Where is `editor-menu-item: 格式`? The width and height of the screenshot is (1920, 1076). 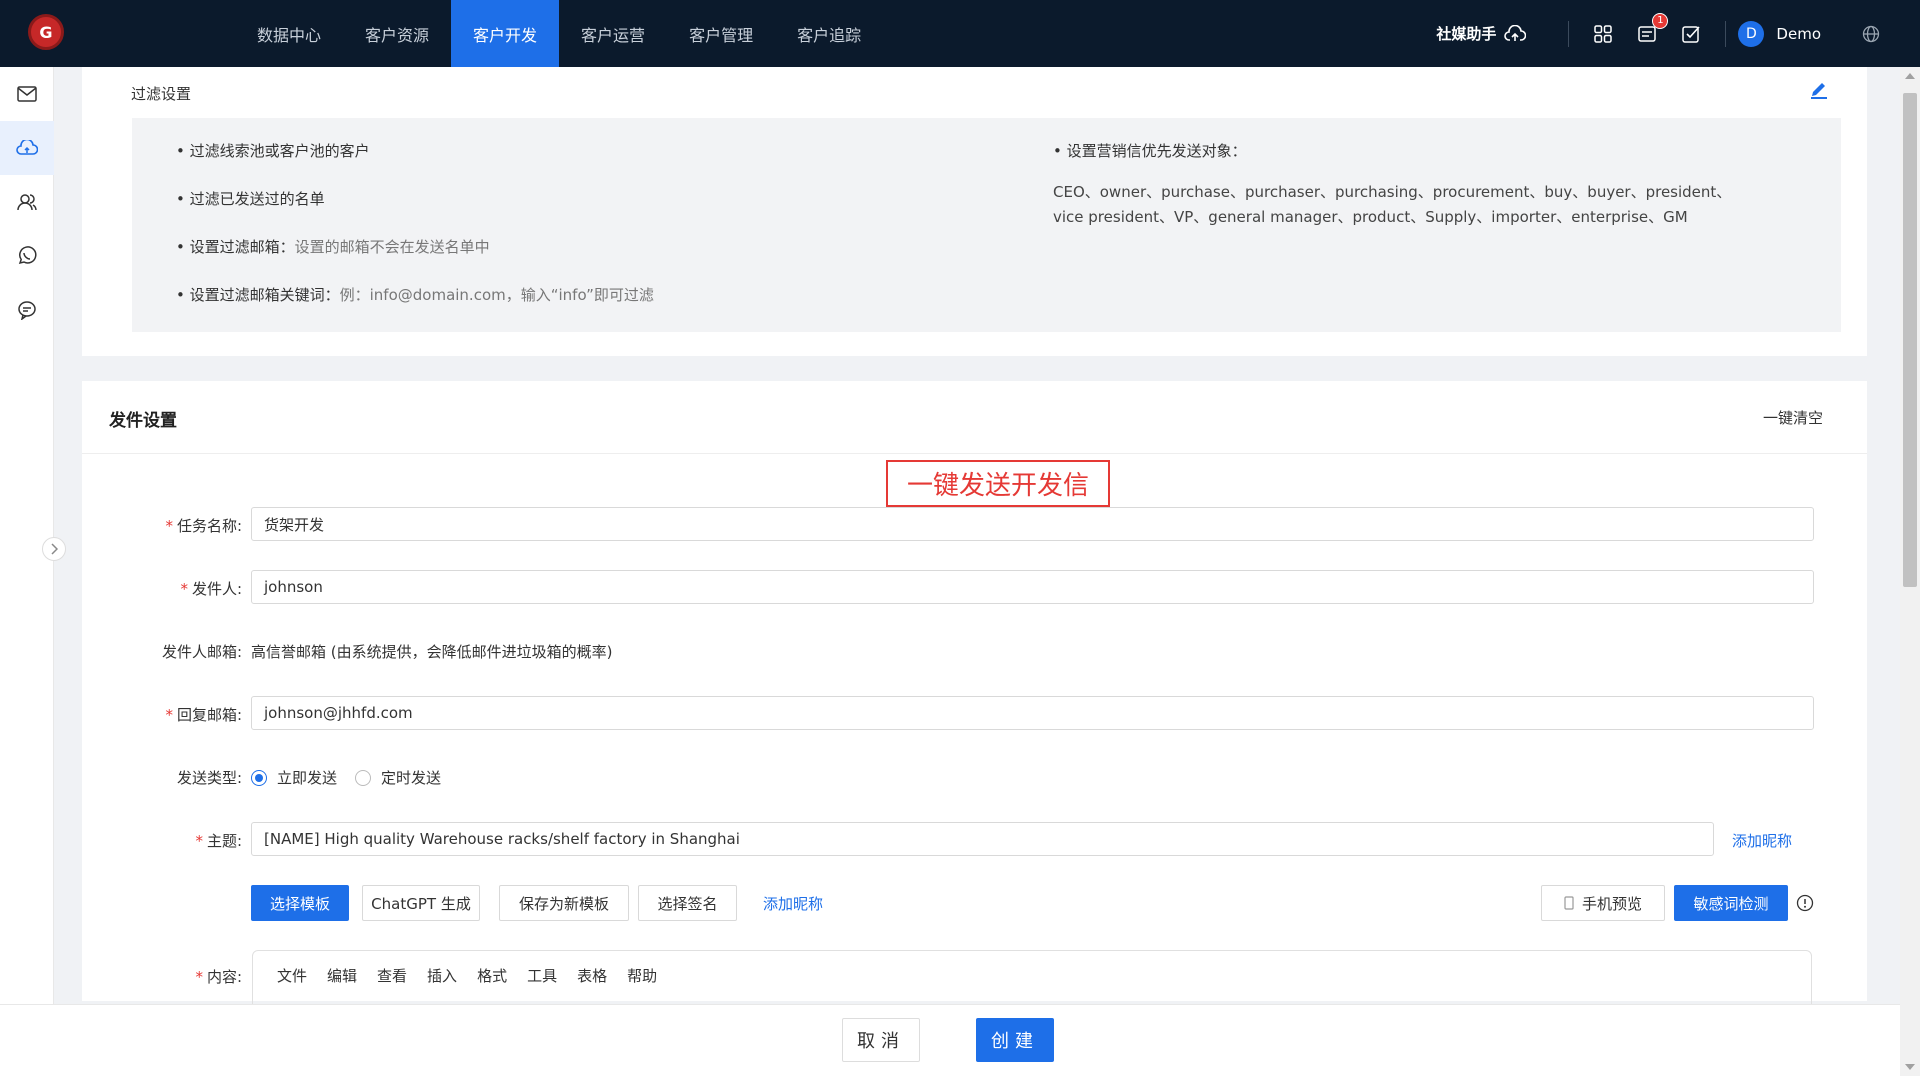
editor-menu-item: 格式 is located at coordinates (492, 975).